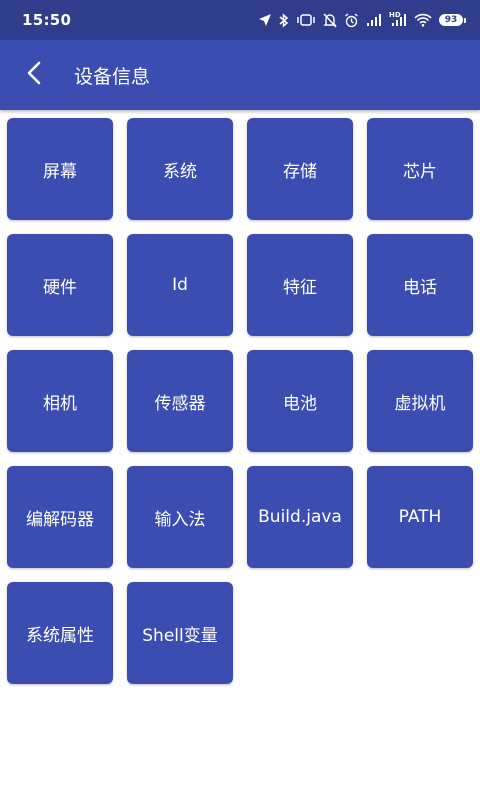 The height and width of the screenshot is (800, 480). I want to click on app-bar: 设备信息, so click(240, 75).